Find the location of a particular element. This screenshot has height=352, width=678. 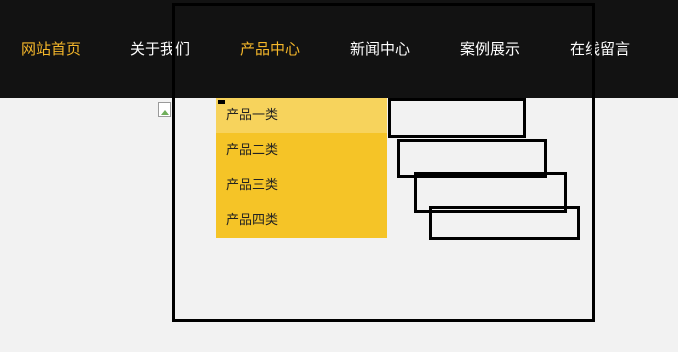

products-dropdown-menu: 产品一类 产品二类 产品三类 产品四类 is located at coordinates (301, 168).